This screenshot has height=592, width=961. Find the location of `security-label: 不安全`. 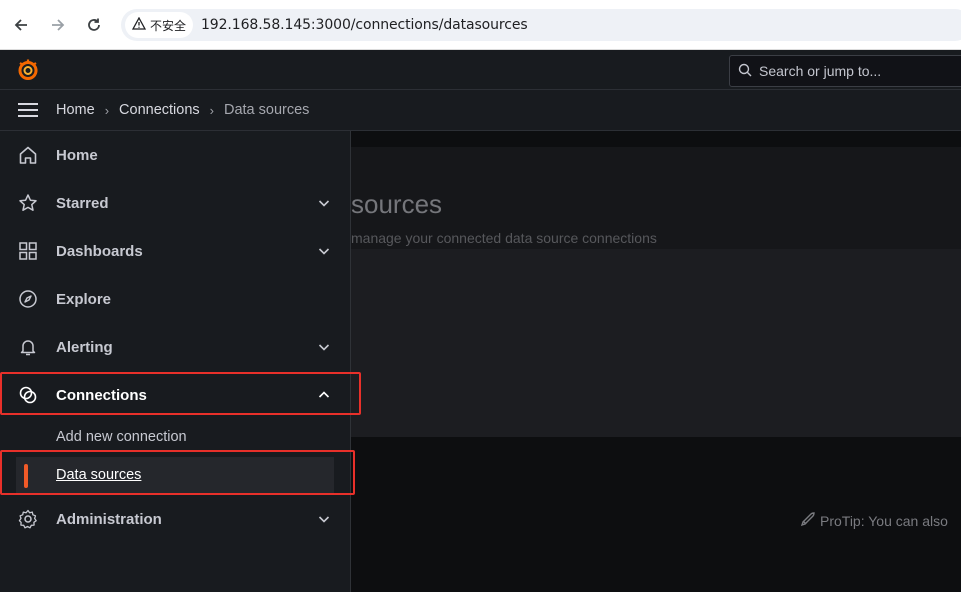

security-label: 不安全 is located at coordinates (168, 25).